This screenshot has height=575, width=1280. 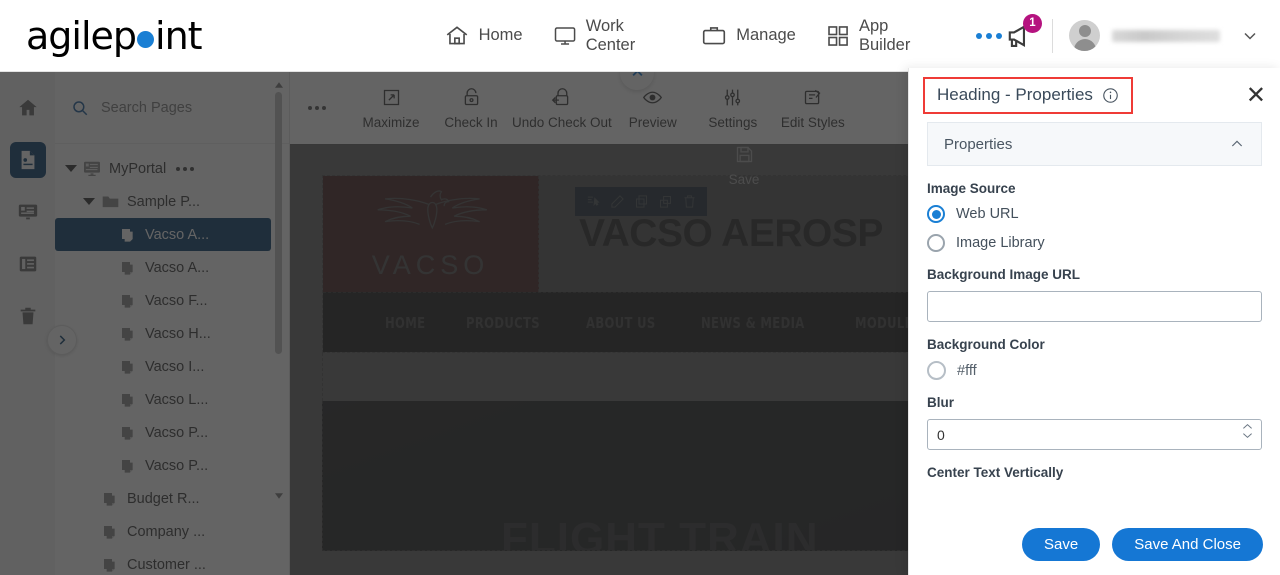 I want to click on site-nav-item: PRODUCTS, so click(x=503, y=323).